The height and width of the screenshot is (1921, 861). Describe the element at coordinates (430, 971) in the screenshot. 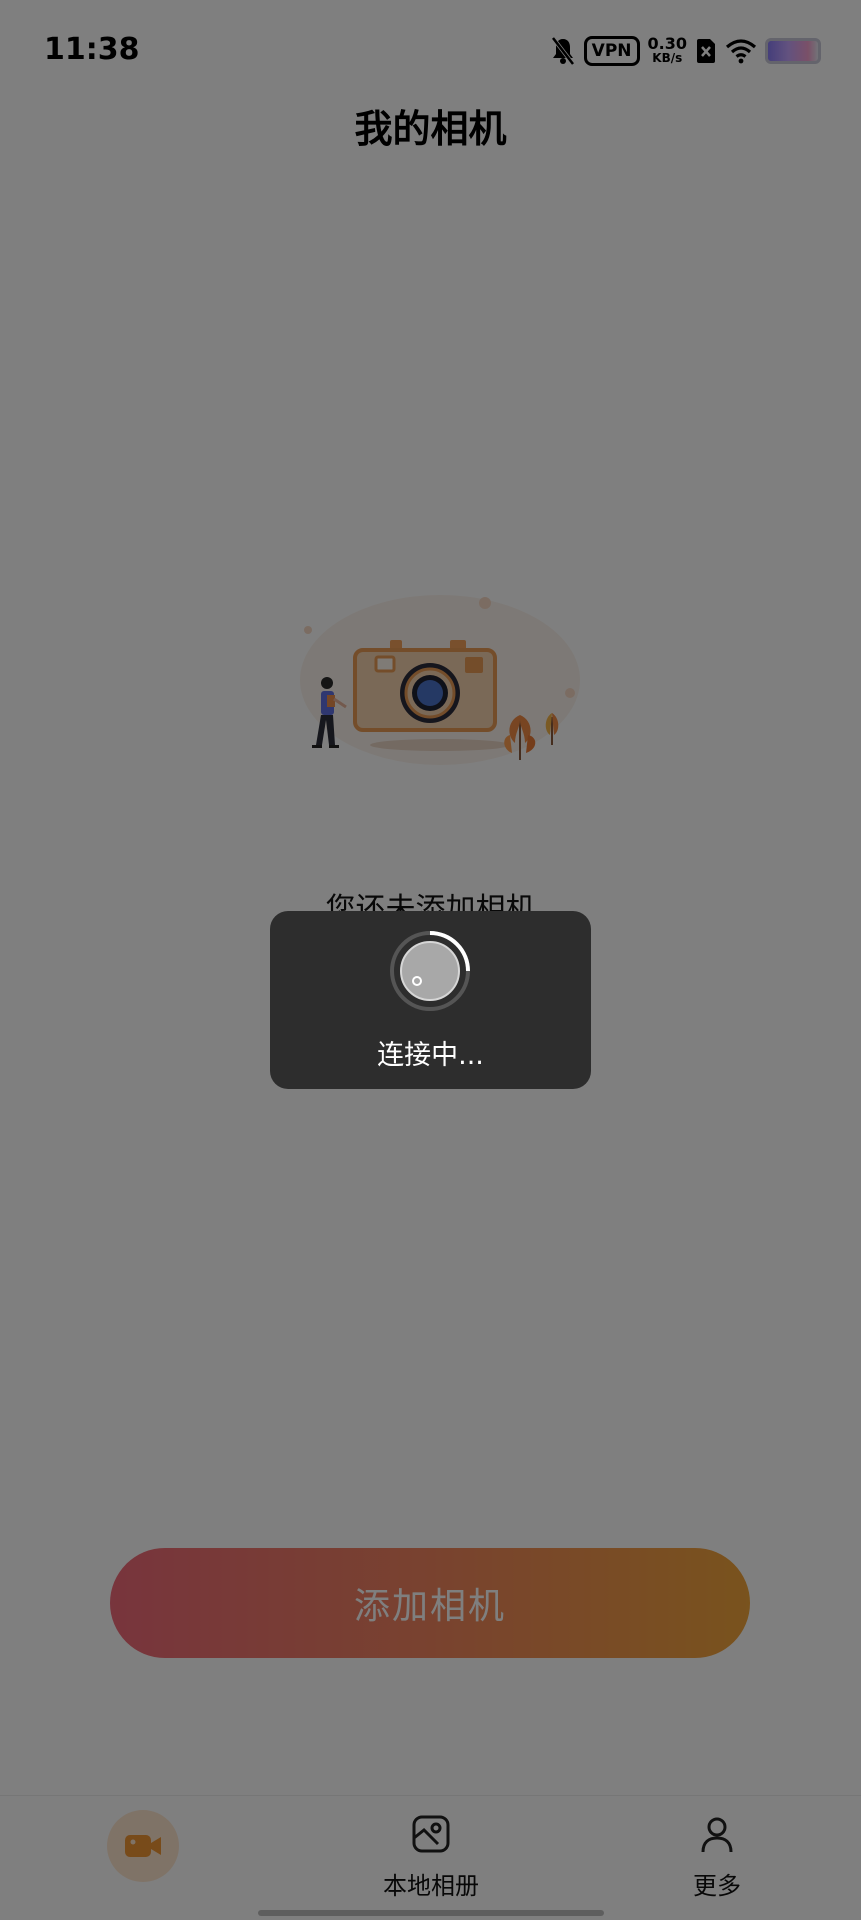

I see `loading-spinner-icon` at that location.